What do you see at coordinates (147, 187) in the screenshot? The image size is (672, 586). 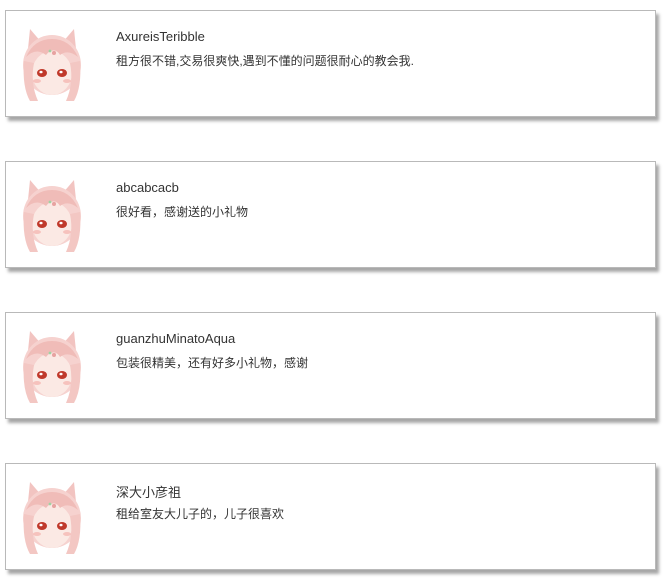 I see `review-username: abcabcacb` at bounding box center [147, 187].